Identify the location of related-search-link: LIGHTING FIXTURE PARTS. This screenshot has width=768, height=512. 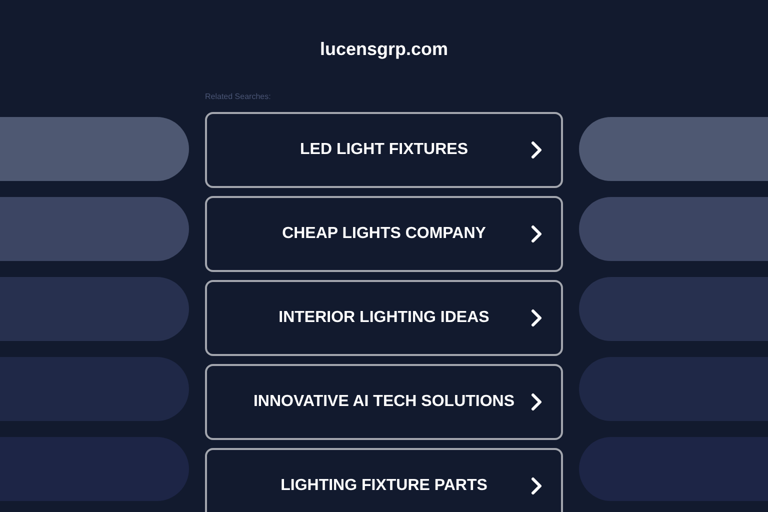
(384, 480).